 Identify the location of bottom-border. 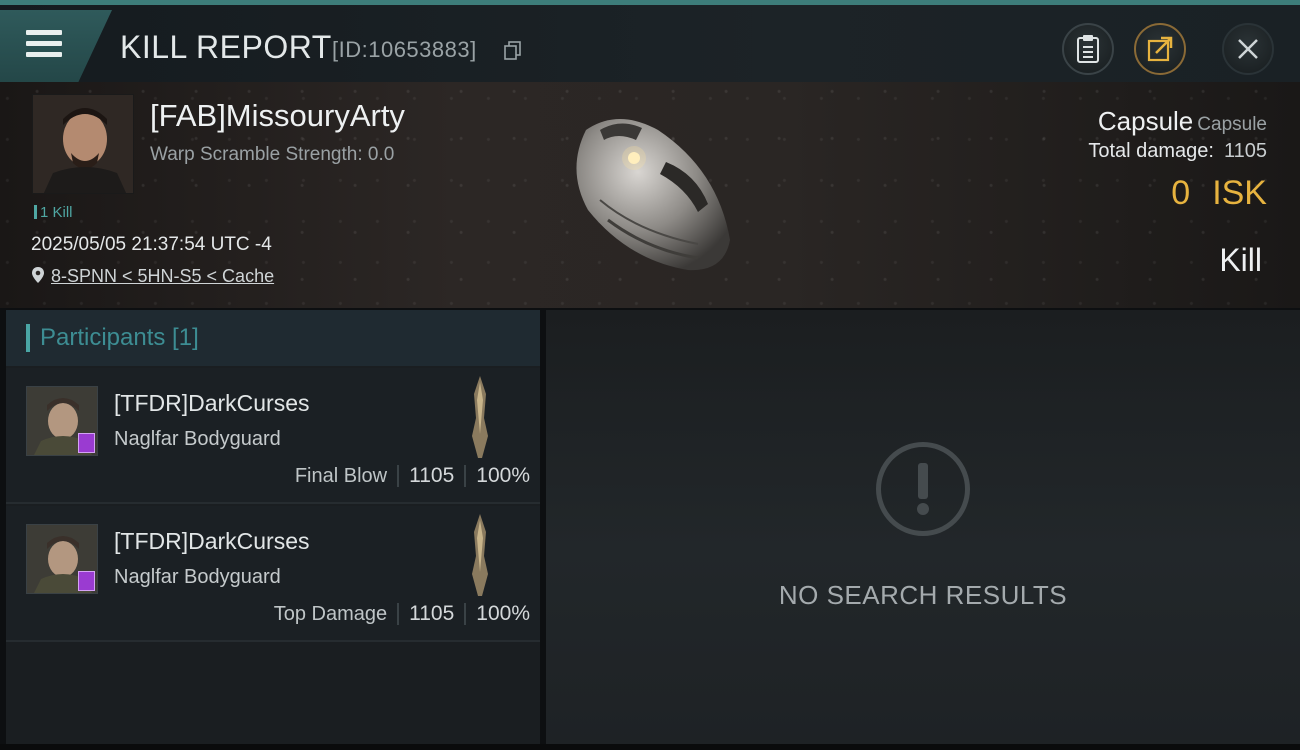
(650, 747).